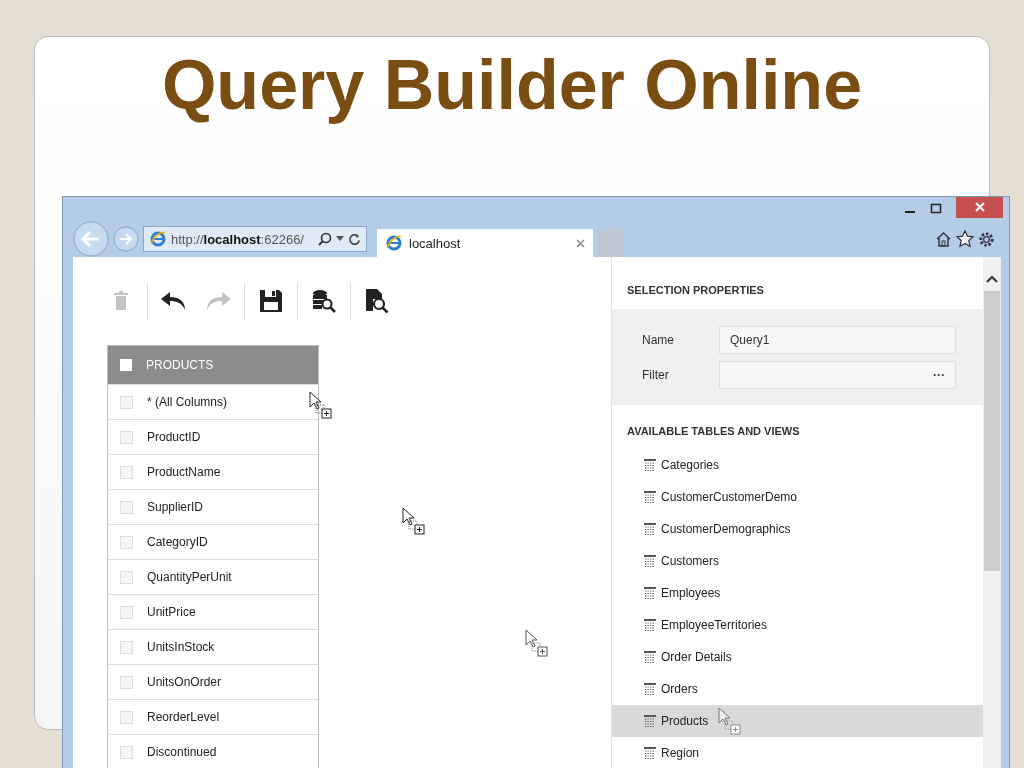 The height and width of the screenshot is (768, 1024). What do you see at coordinates (91, 239) in the screenshot?
I see `back-icon` at bounding box center [91, 239].